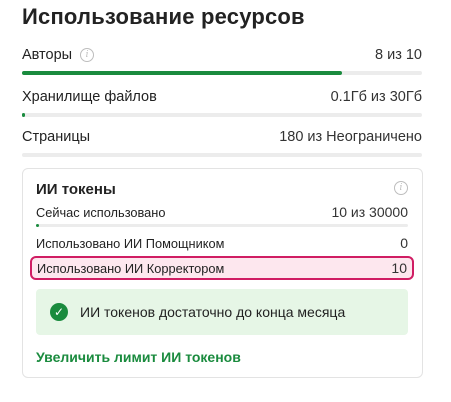  What do you see at coordinates (138, 357) in the screenshot?
I see `increase-ai-limit-link: Увеличить лимит ИИ токенов` at bounding box center [138, 357].